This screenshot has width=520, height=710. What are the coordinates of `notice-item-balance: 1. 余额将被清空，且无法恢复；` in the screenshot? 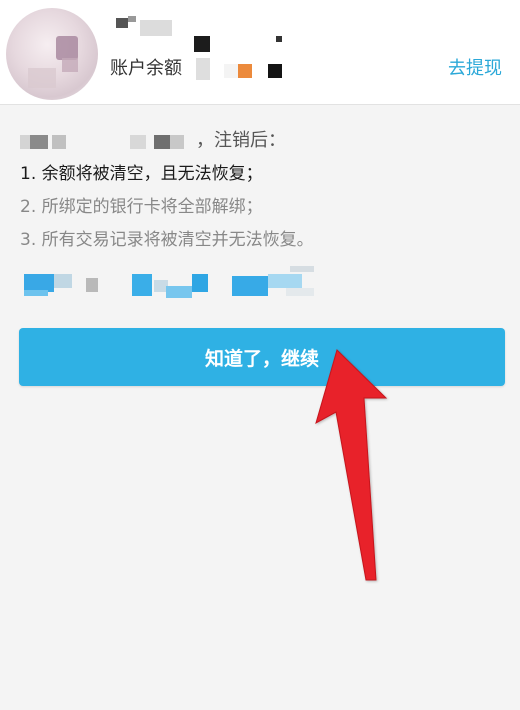 It's located at (141, 174).